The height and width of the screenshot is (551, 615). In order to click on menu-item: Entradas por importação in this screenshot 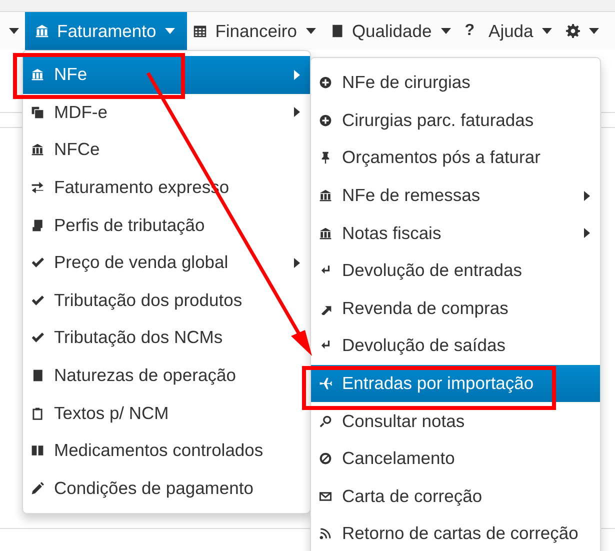, I will do `click(455, 383)`.